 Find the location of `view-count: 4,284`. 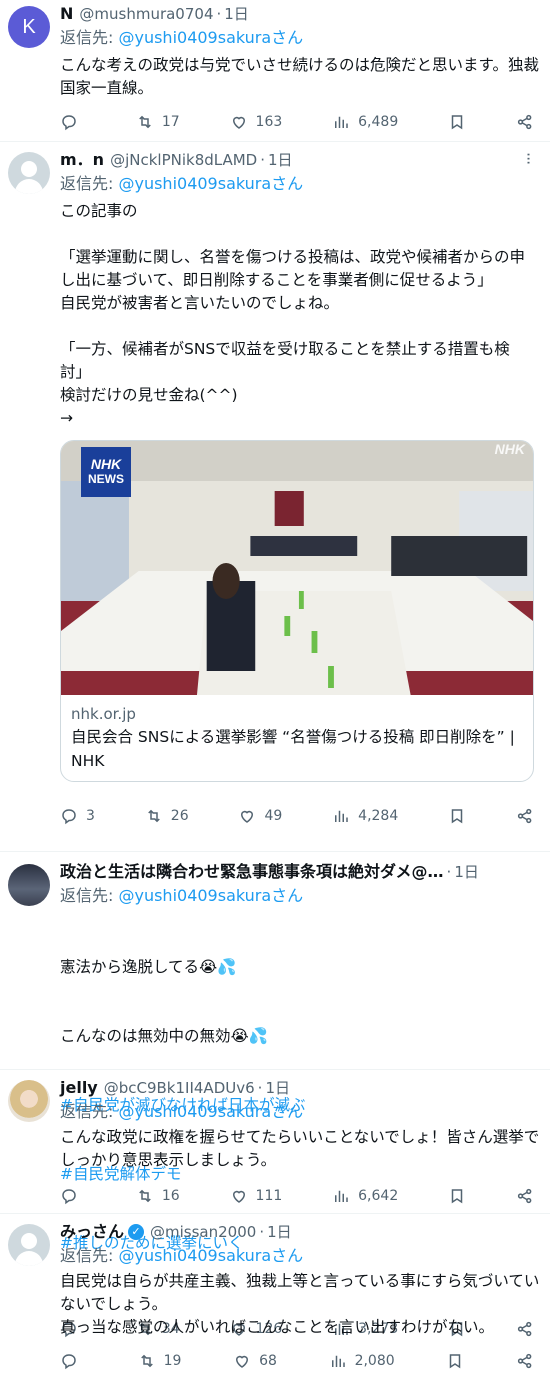

view-count: 4,284 is located at coordinates (378, 816).